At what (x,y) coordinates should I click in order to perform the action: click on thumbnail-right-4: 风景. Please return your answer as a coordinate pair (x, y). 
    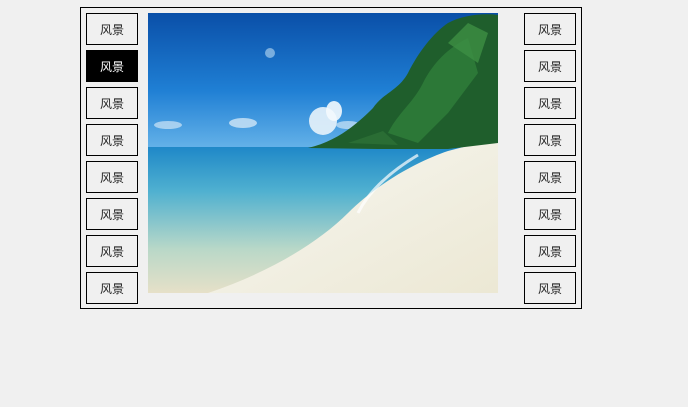
    Looking at the image, I should click on (550, 140).